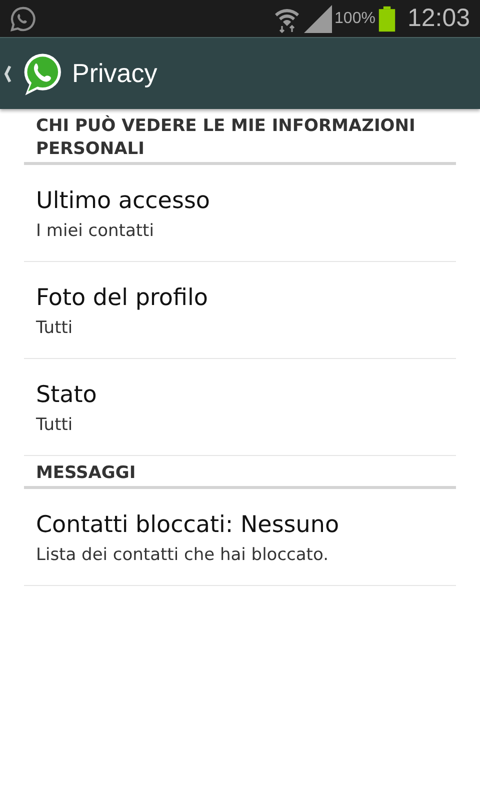  I want to click on preference-item: Contatti bloccati: Nessuno Lista dei contatti che hai bloccato., so click(240, 537).